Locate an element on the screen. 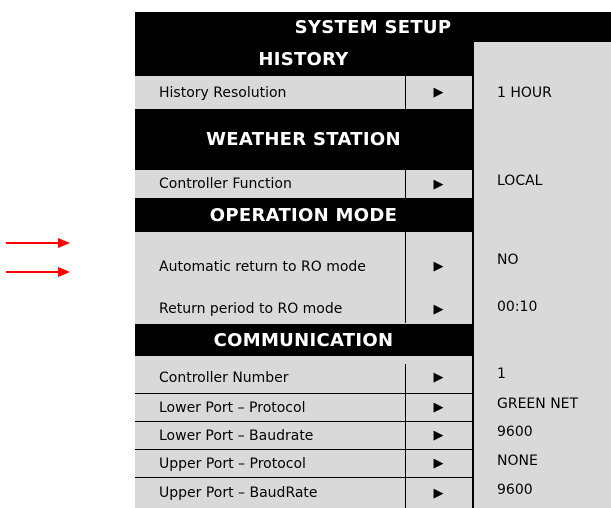  setting-label: Lower Port – Baudrate is located at coordinates (236, 435).